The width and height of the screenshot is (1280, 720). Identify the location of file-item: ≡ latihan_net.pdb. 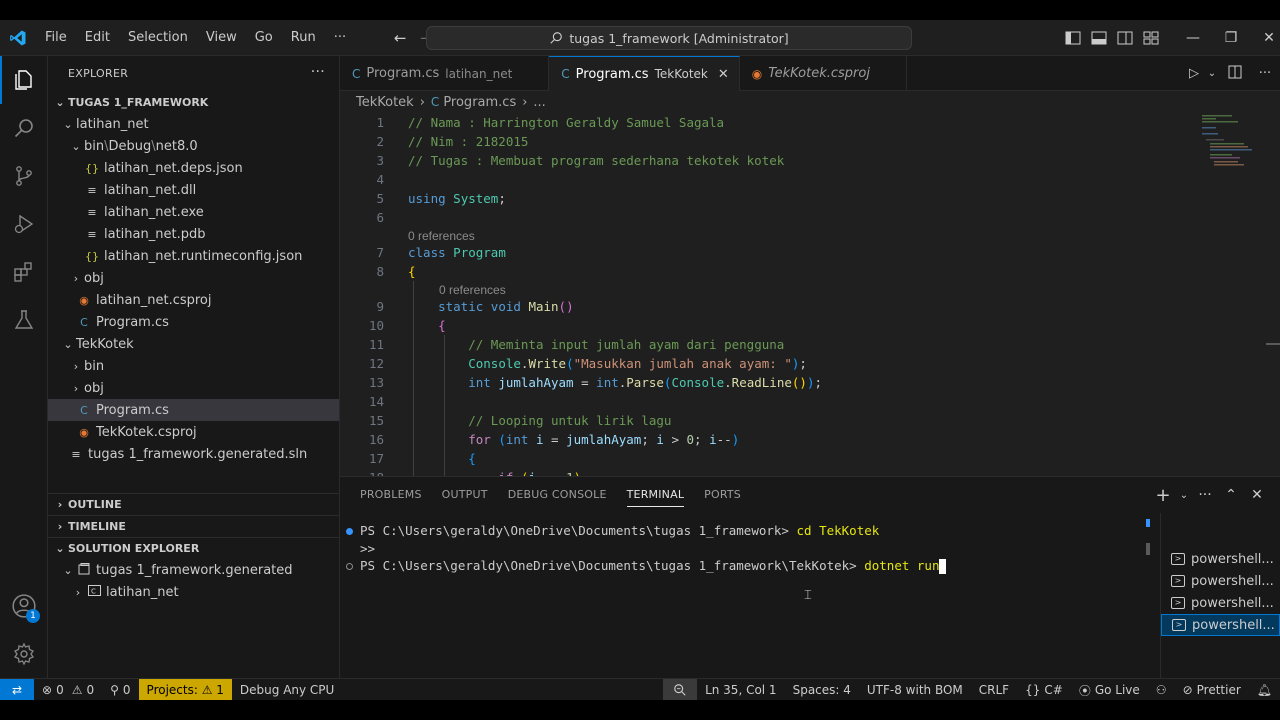
(193, 234).